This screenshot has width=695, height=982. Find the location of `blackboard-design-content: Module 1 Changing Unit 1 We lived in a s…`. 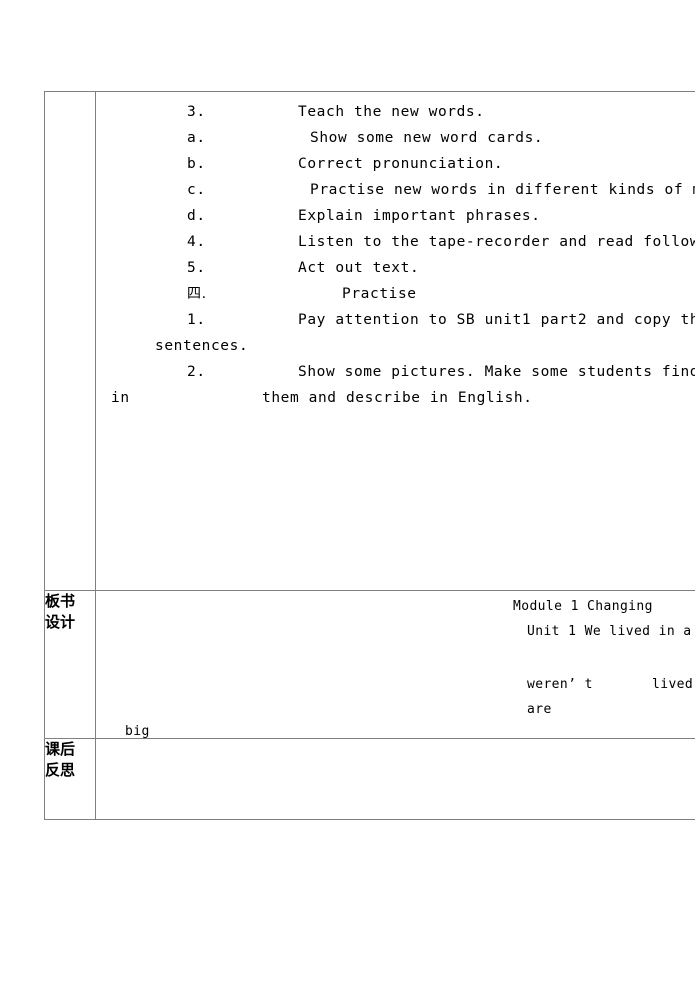

blackboard-design-content: Module 1 Changing Unit 1 We lived in a s… is located at coordinates (395, 665).